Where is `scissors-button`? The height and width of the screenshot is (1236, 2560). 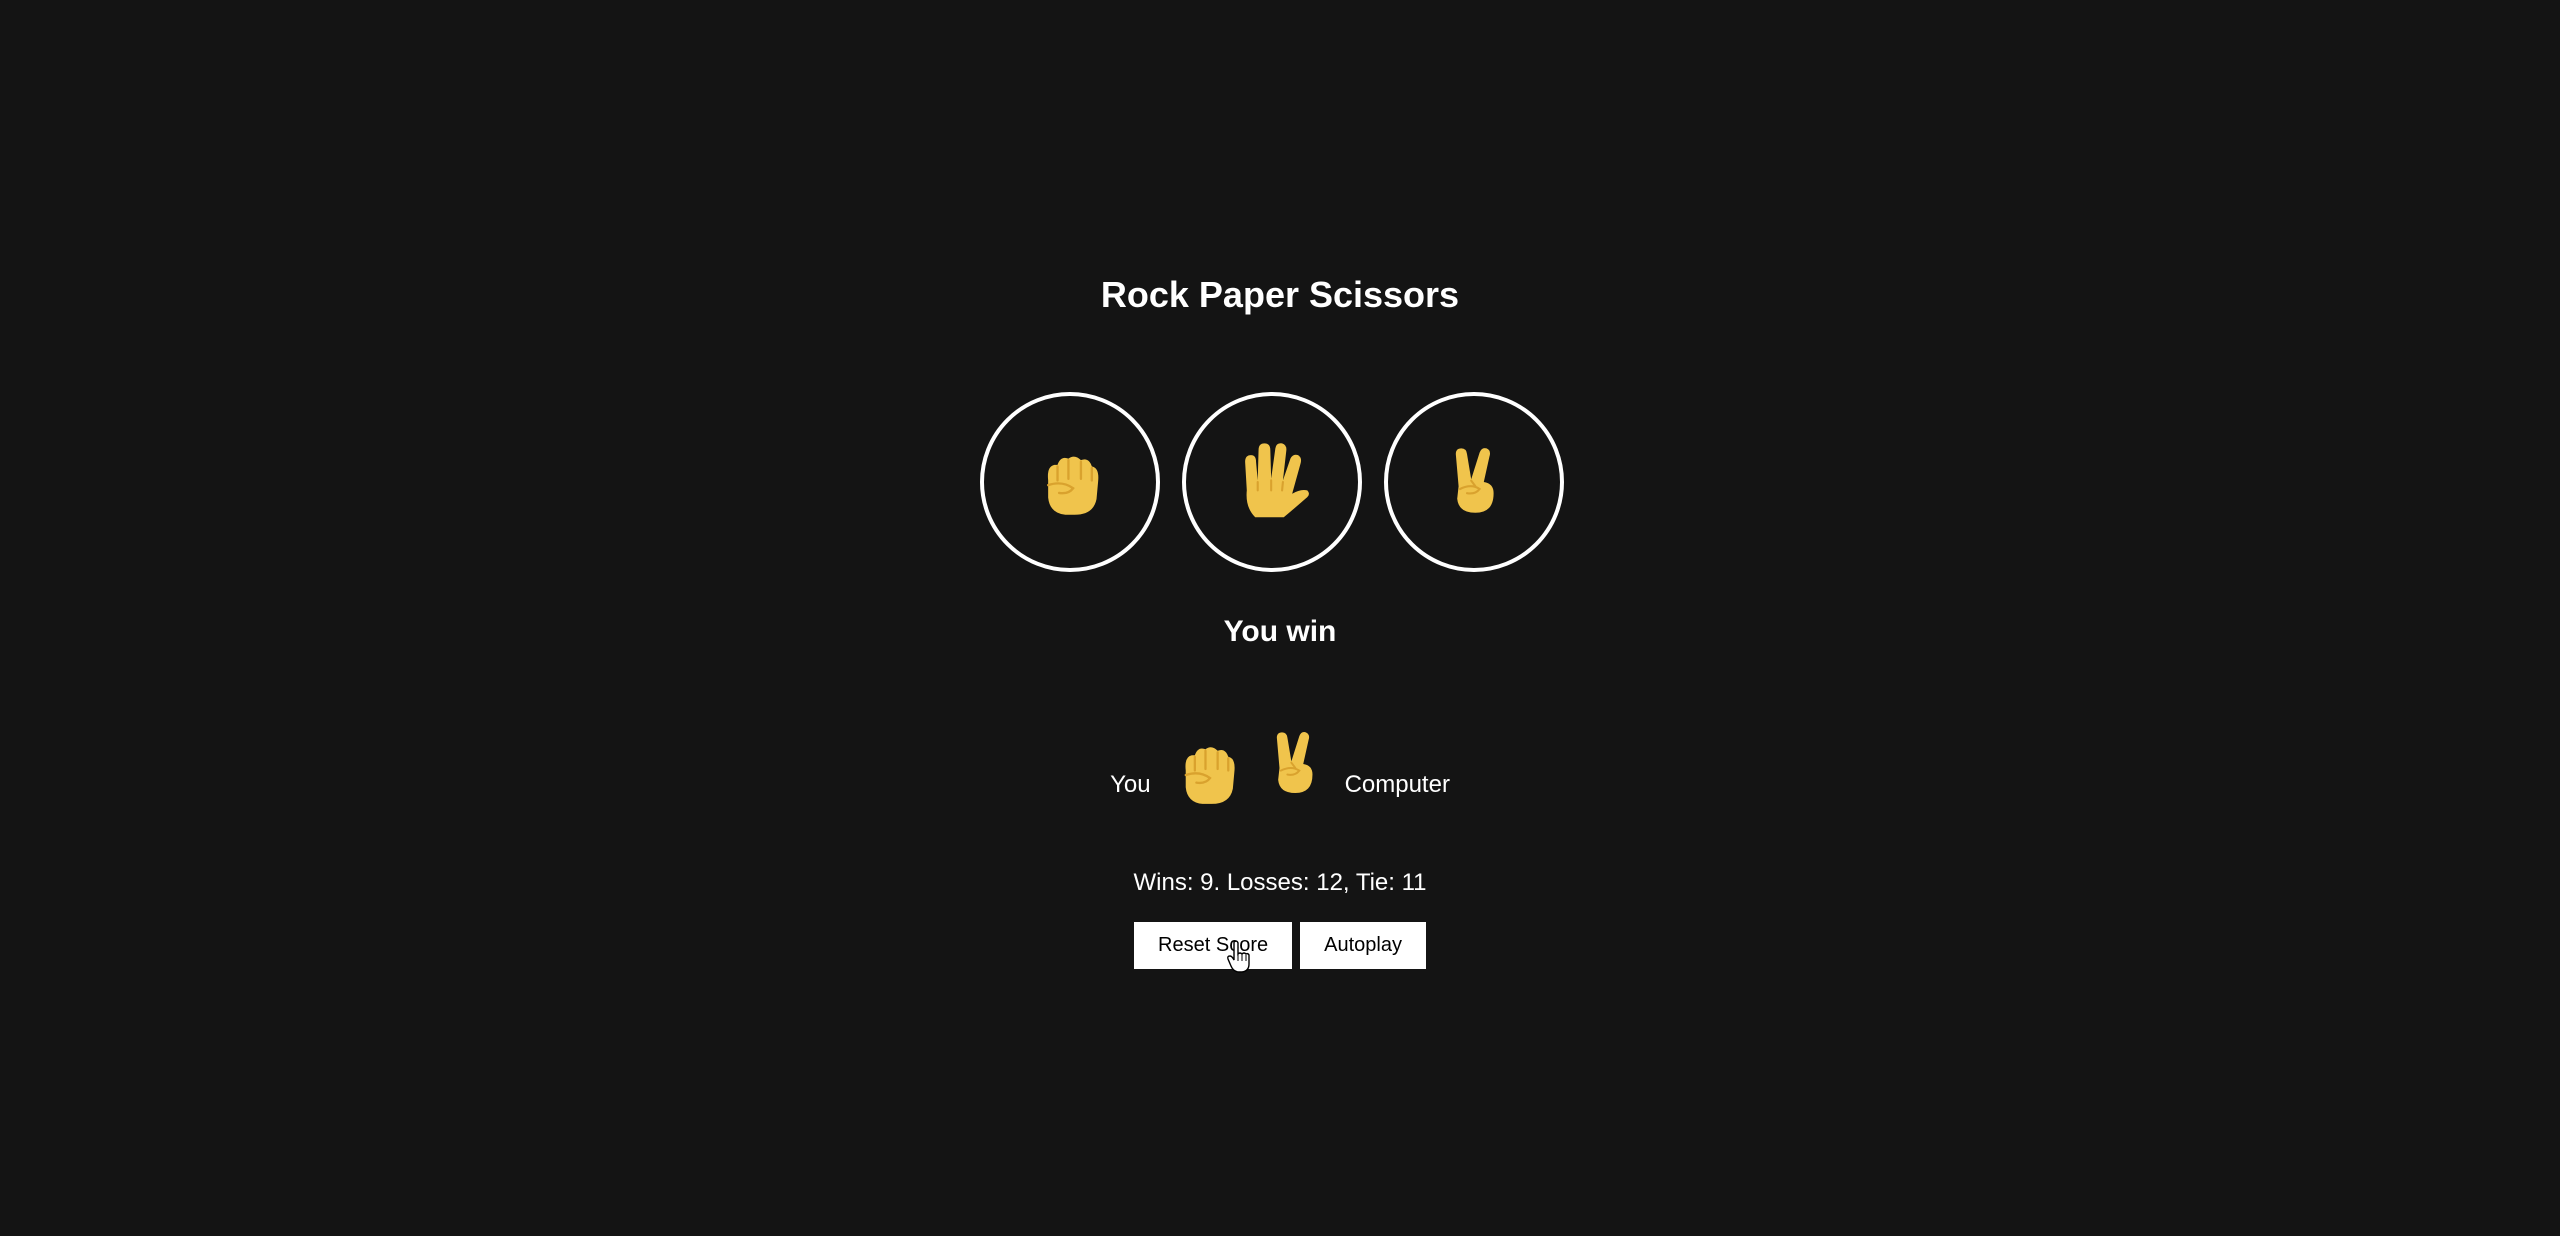 scissors-button is located at coordinates (1474, 482).